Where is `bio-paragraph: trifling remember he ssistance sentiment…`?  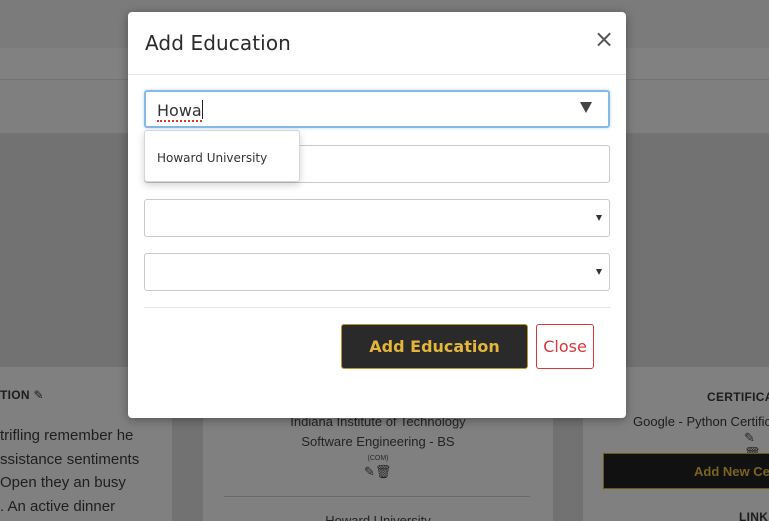 bio-paragraph: trifling remember he ssistance sentiment… is located at coordinates (69, 471).